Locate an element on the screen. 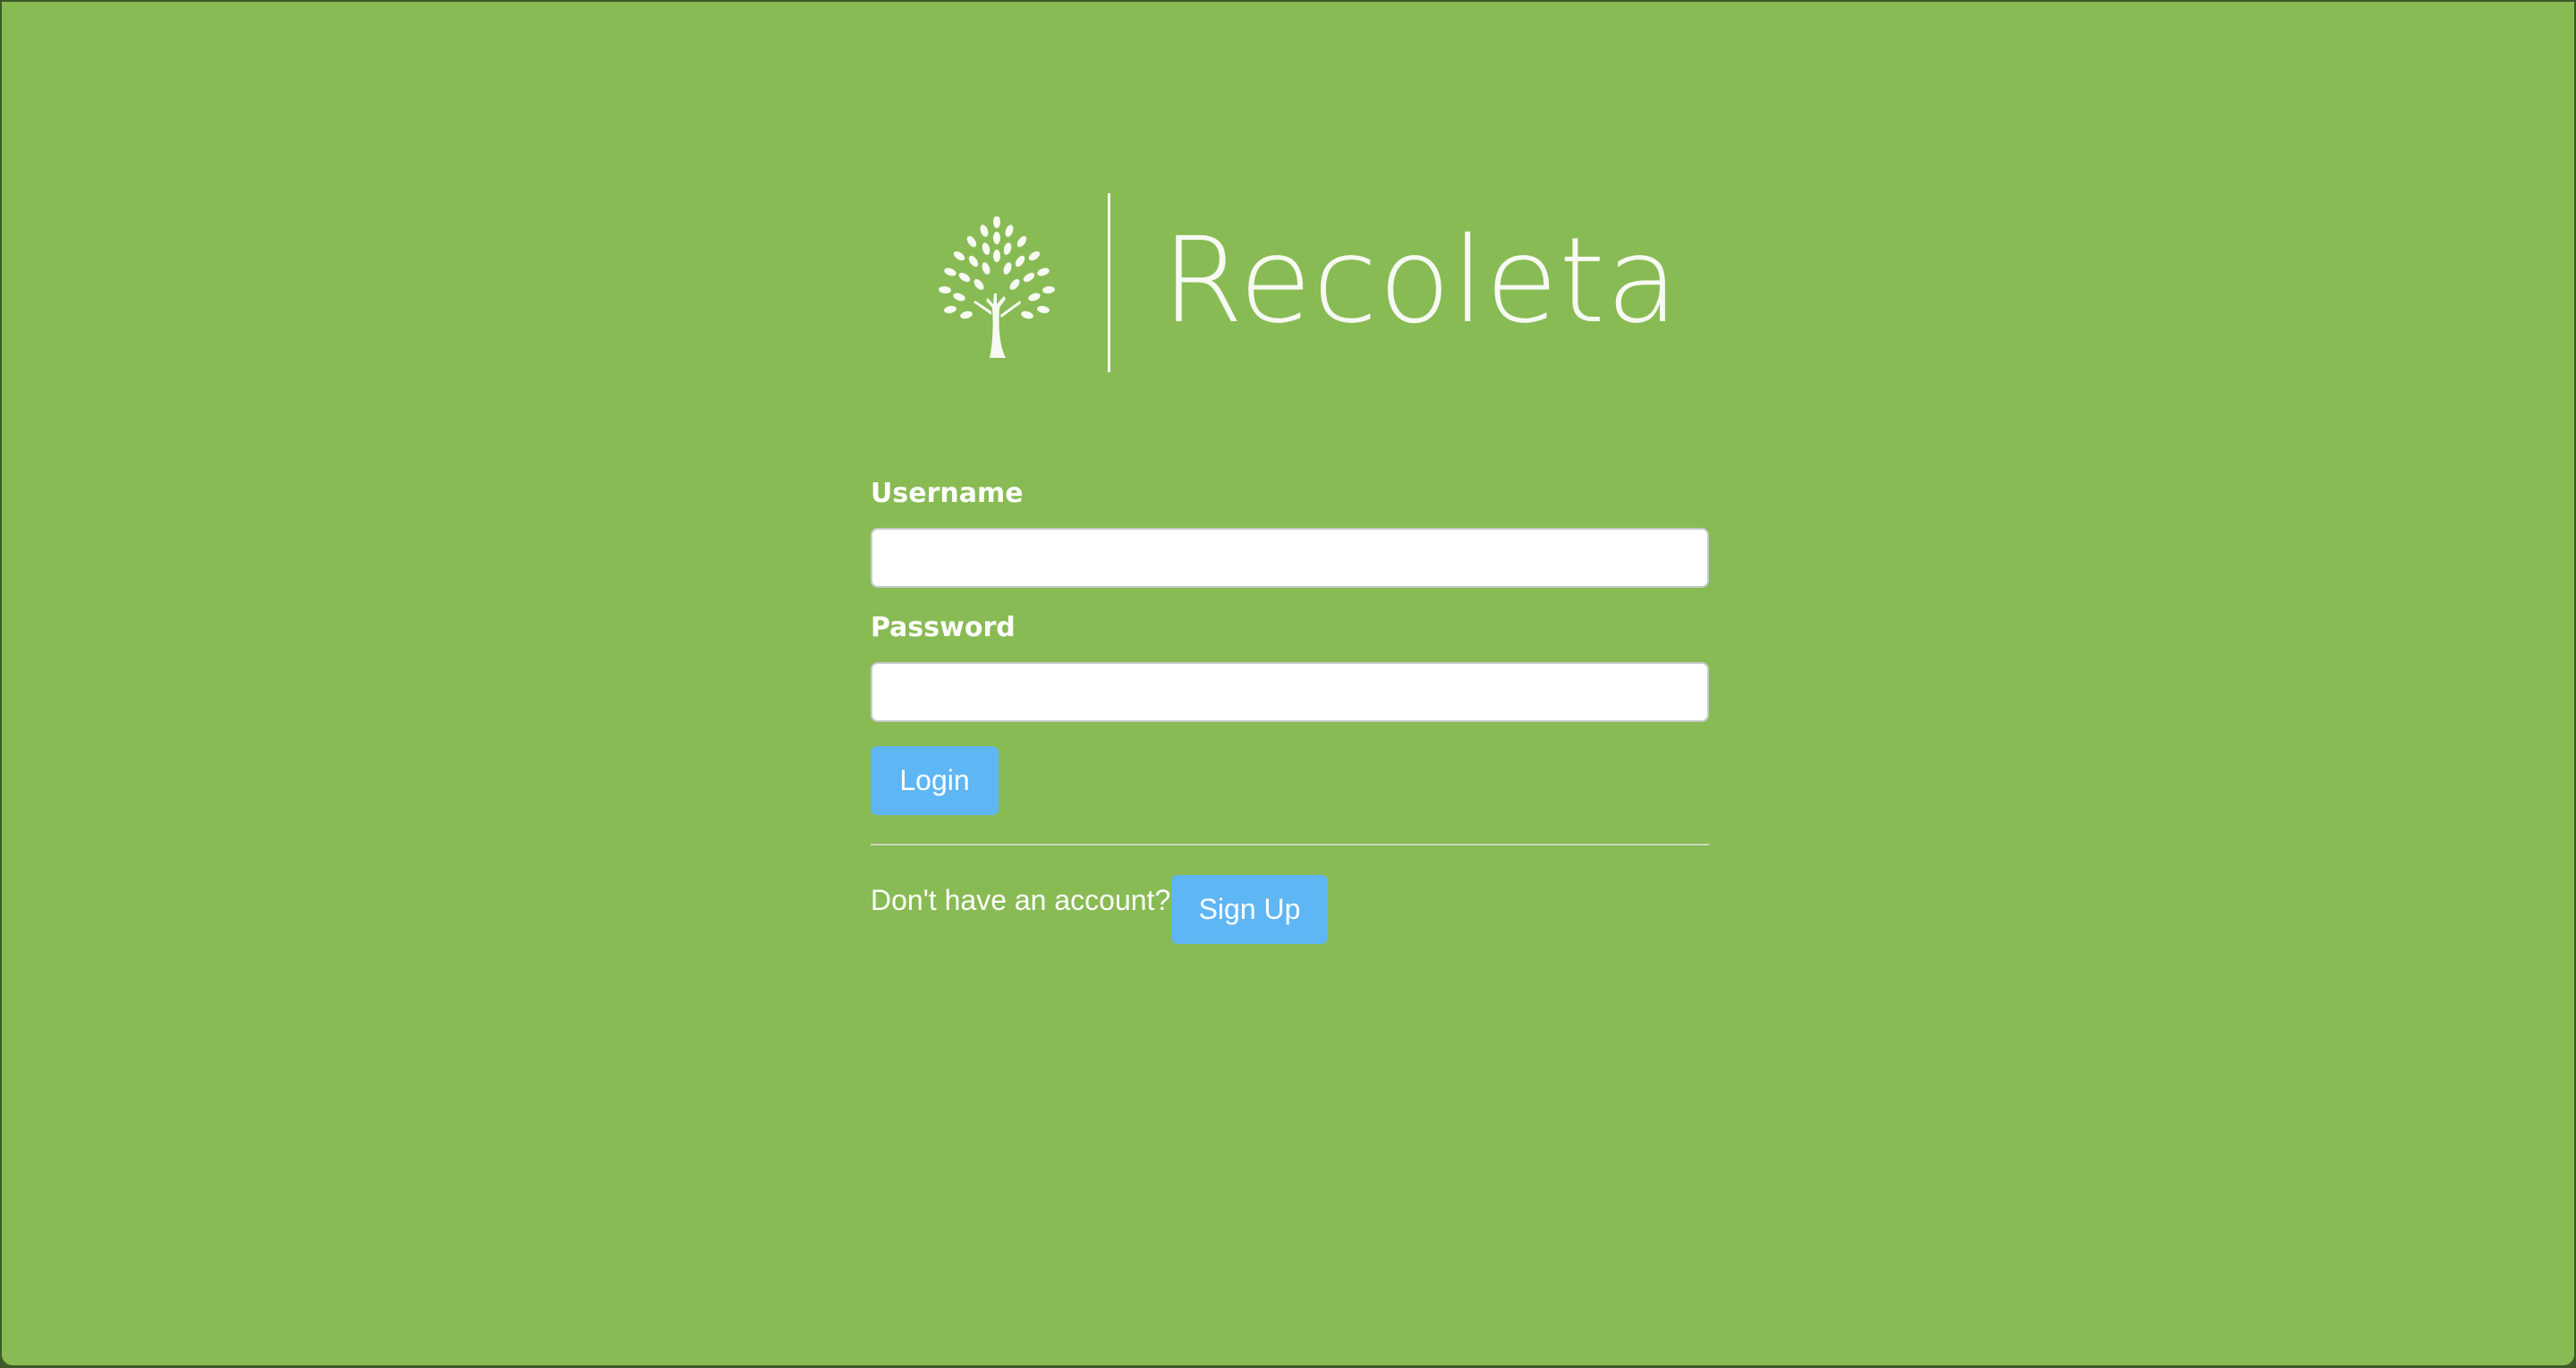 This screenshot has height=1368, width=2576. form-divider is located at coordinates (1290, 844).